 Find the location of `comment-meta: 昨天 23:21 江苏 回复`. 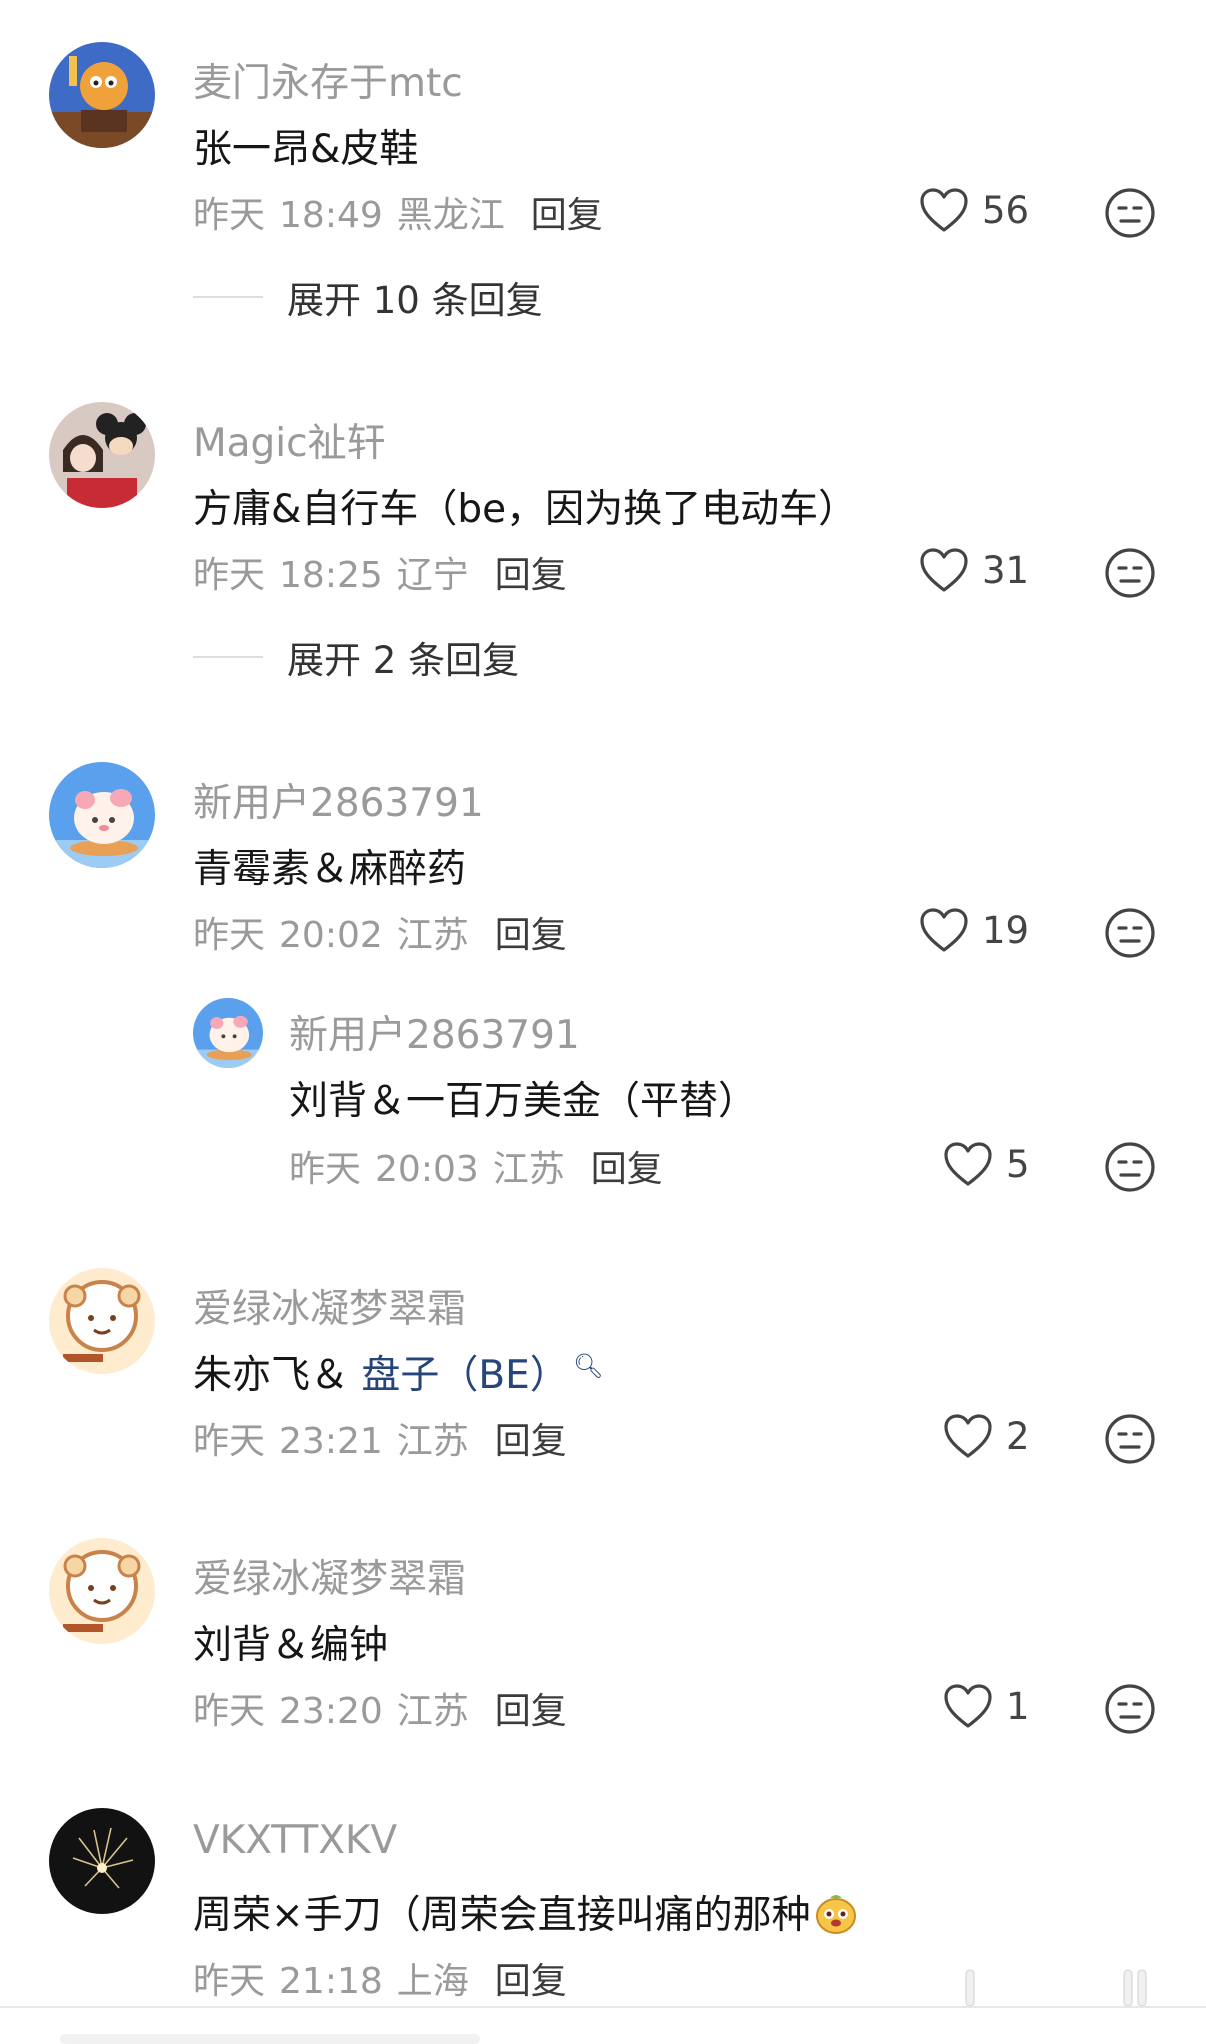

comment-meta: 昨天 23:21 江苏 回复 is located at coordinates (380, 1438).